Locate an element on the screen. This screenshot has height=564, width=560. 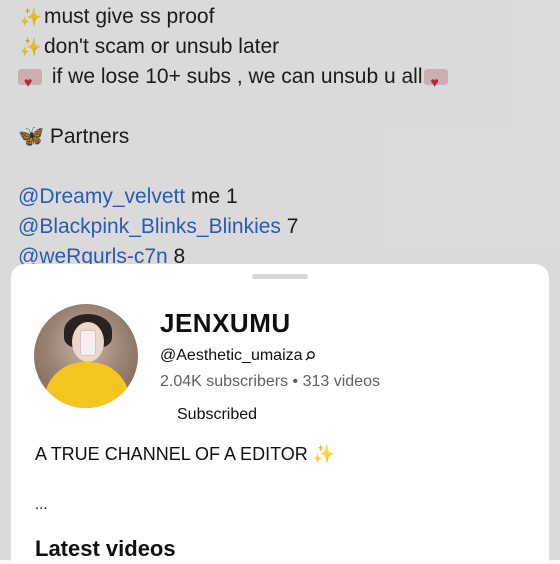
subscribed-button: Subscribed is located at coordinates (217, 415).